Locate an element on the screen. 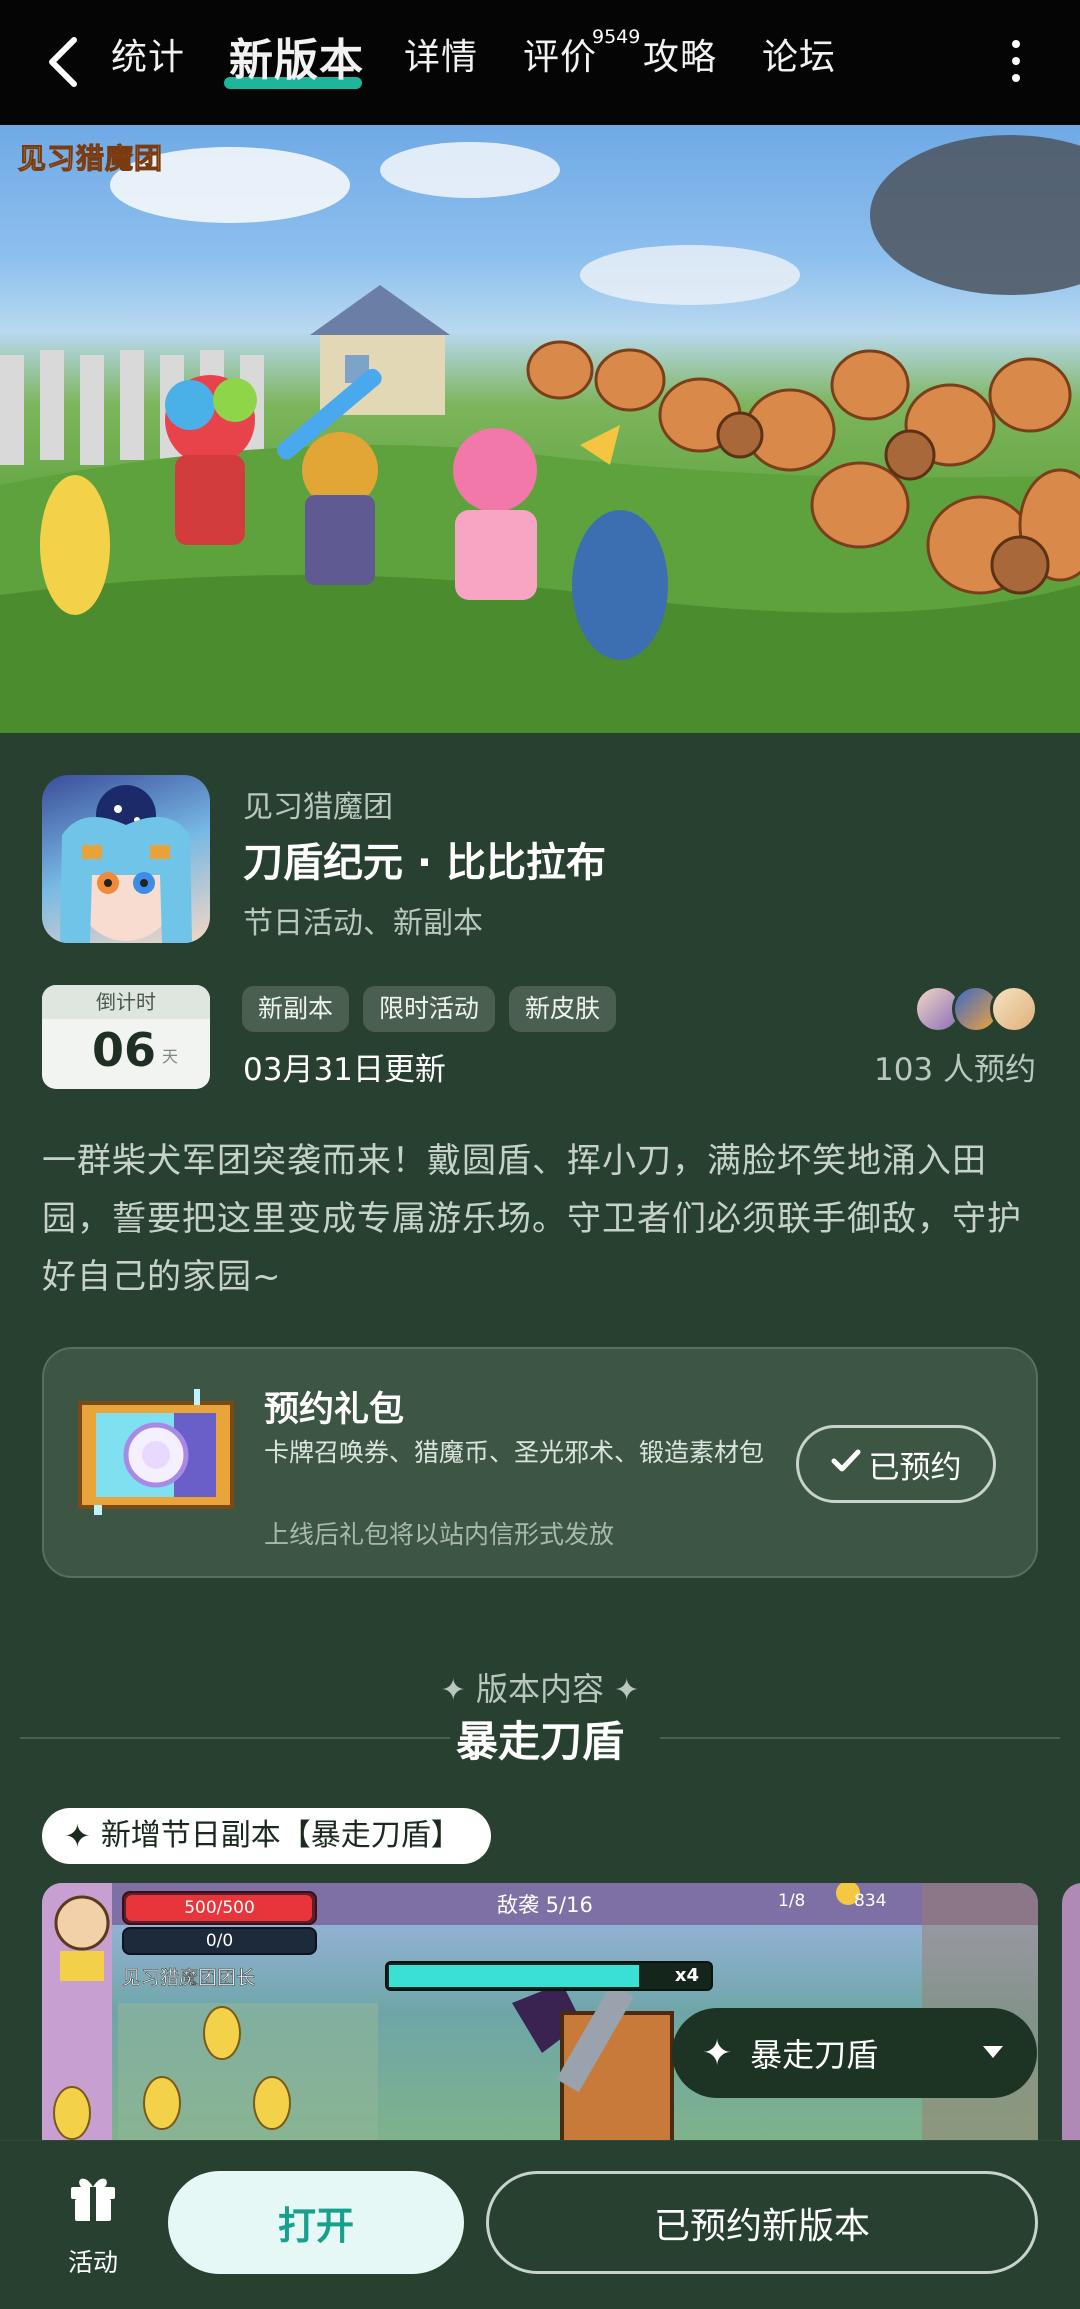 The image size is (1080, 2309). countdown-label: 倒计时 is located at coordinates (126, 1002).